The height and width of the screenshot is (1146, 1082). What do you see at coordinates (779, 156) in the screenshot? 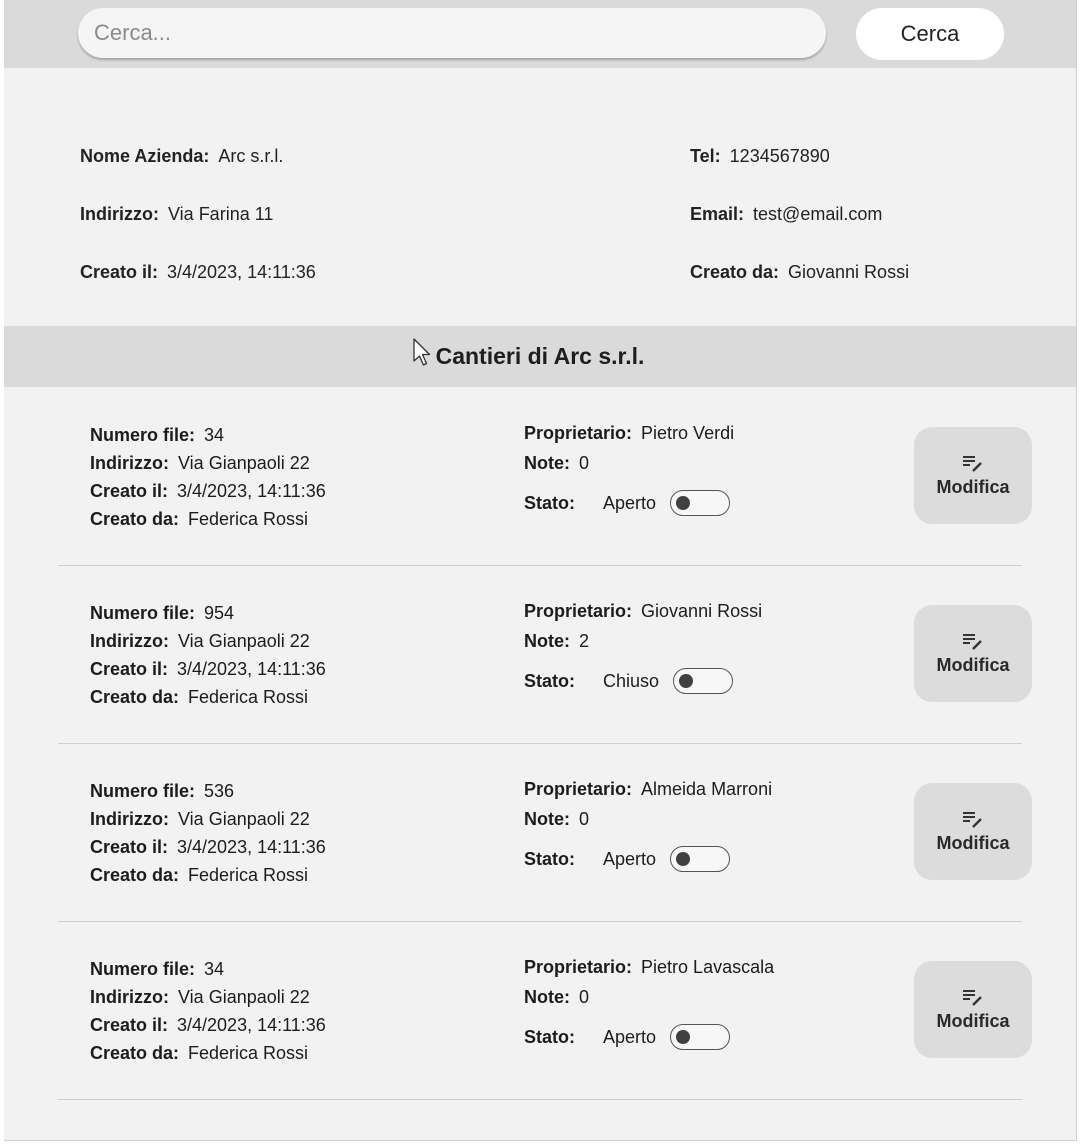
I see `company-tel-value: 1234567890` at bounding box center [779, 156].